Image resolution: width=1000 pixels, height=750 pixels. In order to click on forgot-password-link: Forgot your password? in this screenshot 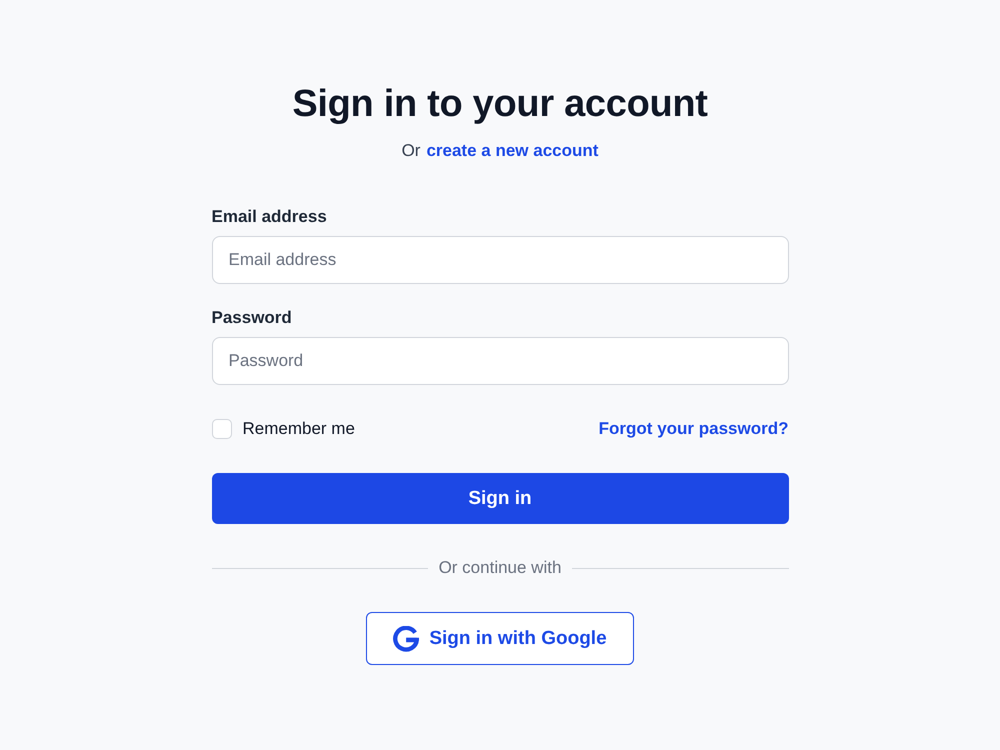, I will do `click(693, 429)`.